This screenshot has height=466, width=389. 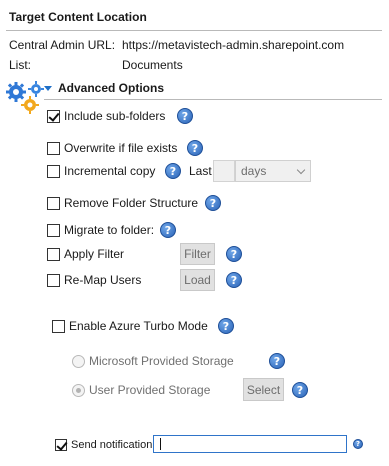 What do you see at coordinates (121, 148) in the screenshot?
I see `overwrite-label: Overwrite if file exists` at bounding box center [121, 148].